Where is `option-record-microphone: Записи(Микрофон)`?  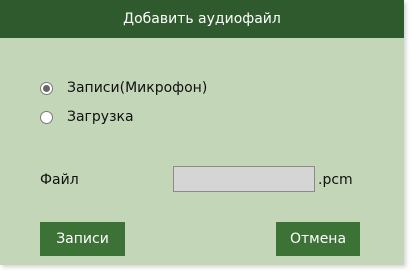
option-record-microphone: Записи(Микрофон) is located at coordinates (123, 88).